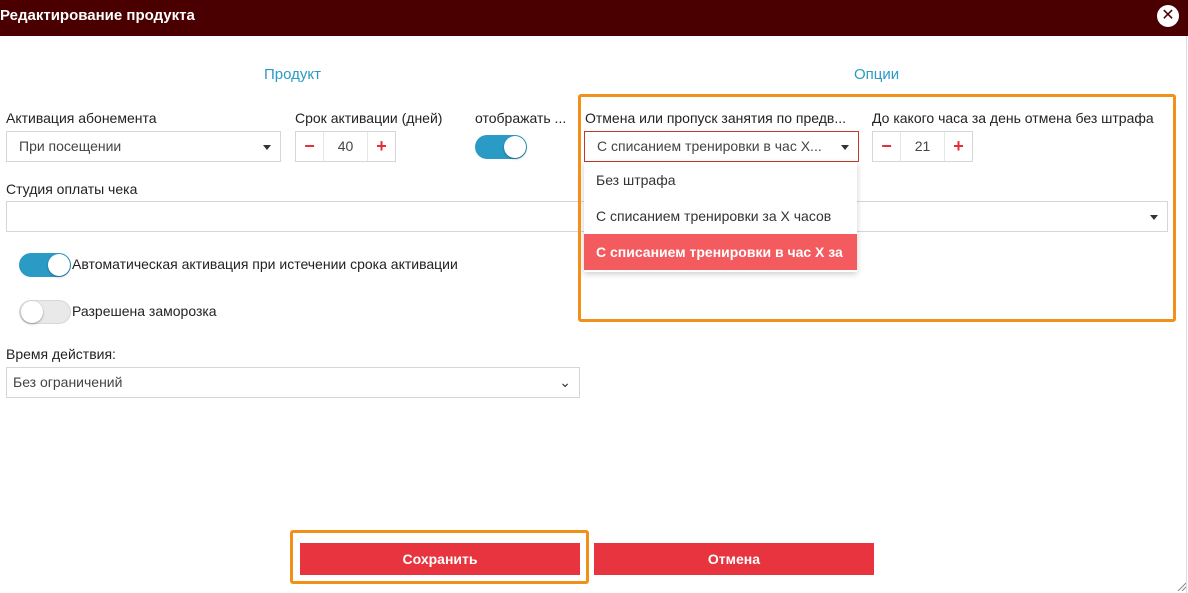 This screenshot has height=593, width=1188. I want to click on subscription-activation-value: При посещении, so click(70, 146).